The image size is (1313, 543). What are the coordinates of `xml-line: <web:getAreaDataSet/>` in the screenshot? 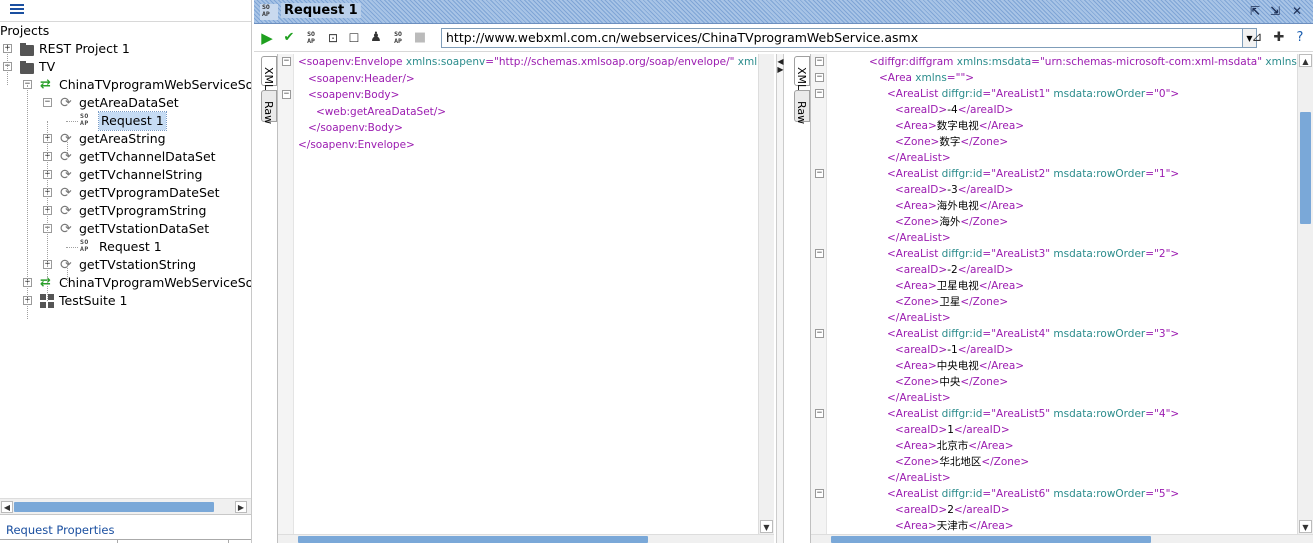 It's located at (381, 112).